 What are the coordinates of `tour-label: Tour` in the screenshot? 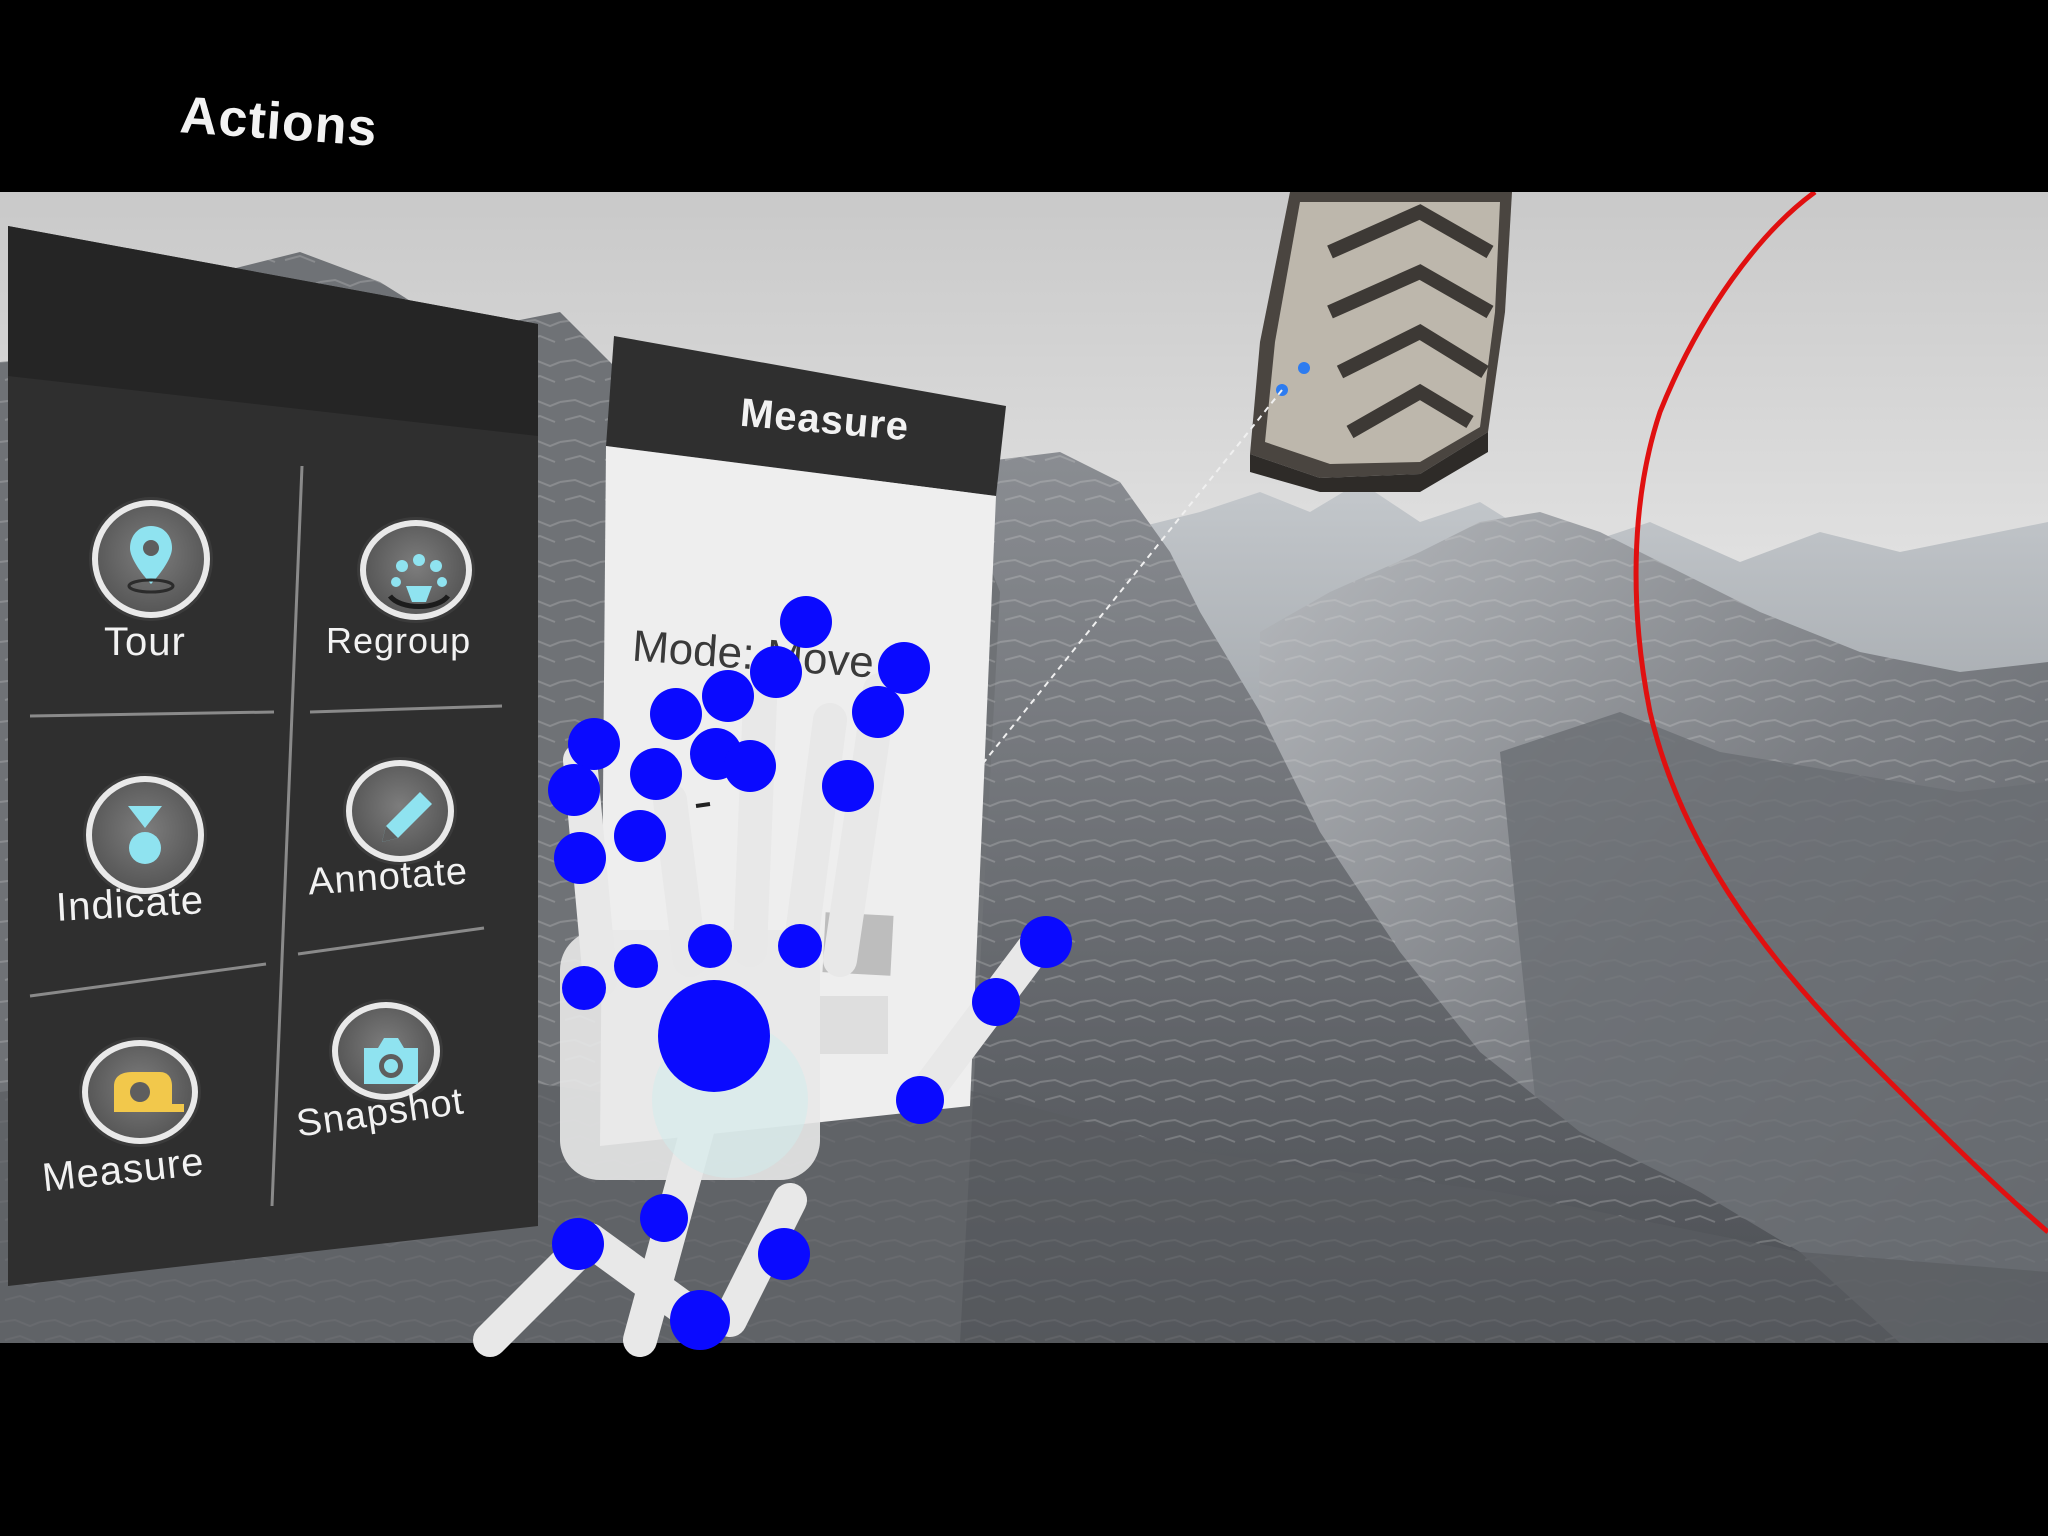 It's located at (145, 642).